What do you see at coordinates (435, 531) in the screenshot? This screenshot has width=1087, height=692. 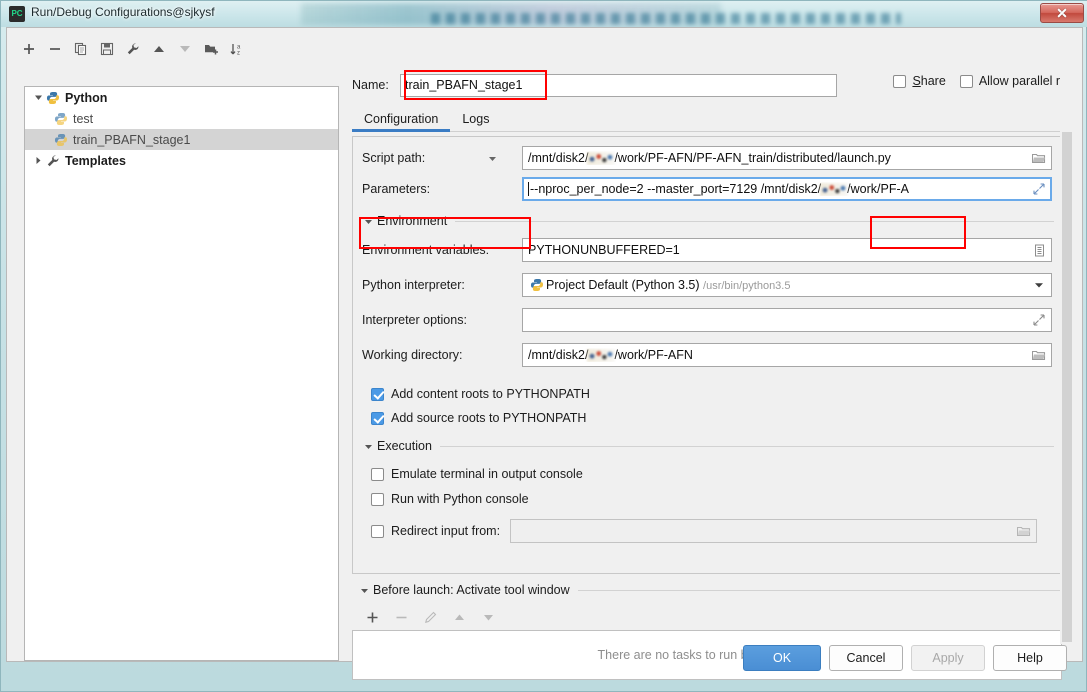 I see `redirect-input-checkbox: Redirect input from:` at bounding box center [435, 531].